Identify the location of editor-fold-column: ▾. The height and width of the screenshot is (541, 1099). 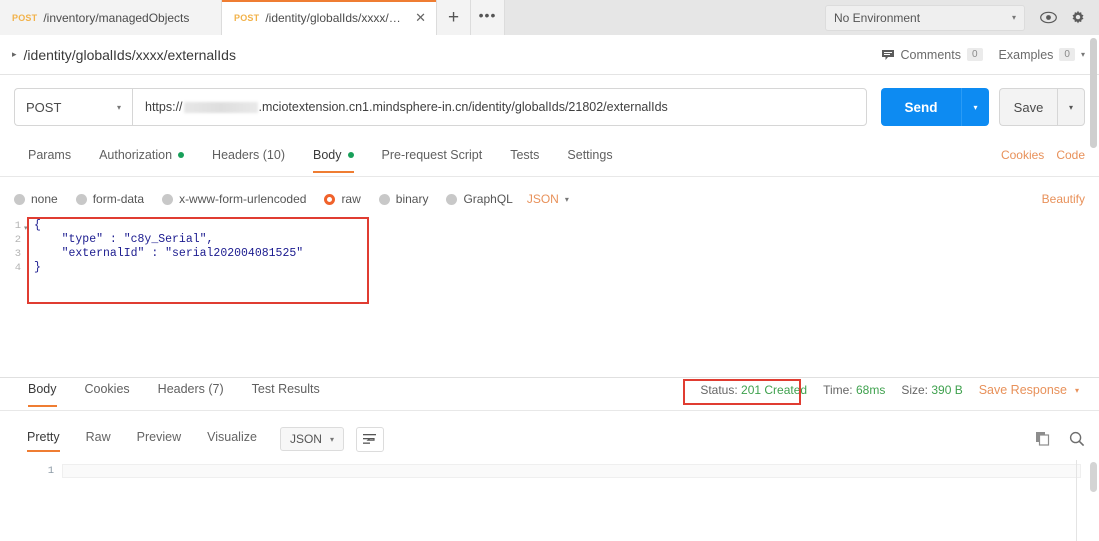
(29, 295).